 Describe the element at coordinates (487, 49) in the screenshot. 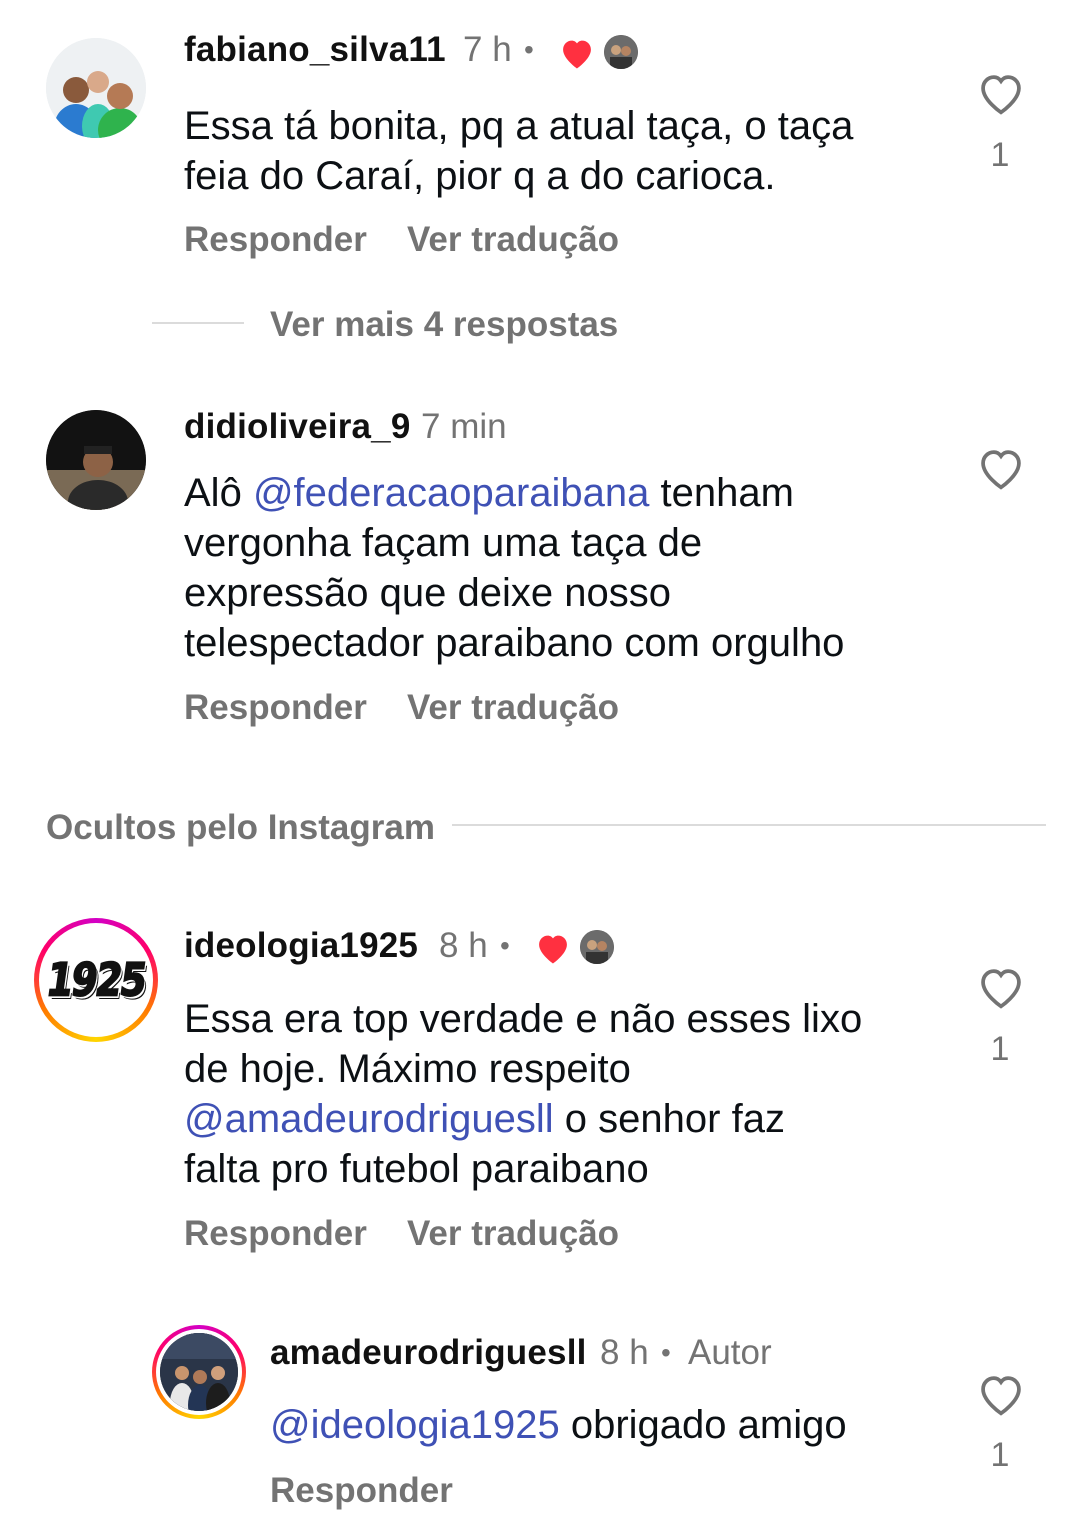

I see `timestamp: 7 h` at that location.